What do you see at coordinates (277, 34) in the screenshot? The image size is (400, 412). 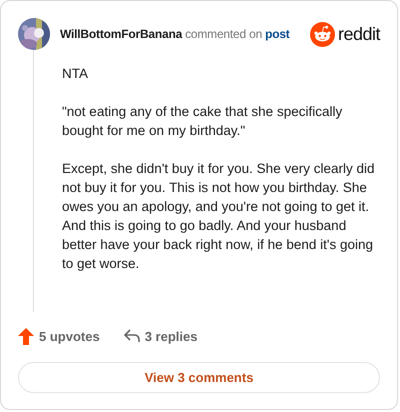 I see `post-link: post` at bounding box center [277, 34].